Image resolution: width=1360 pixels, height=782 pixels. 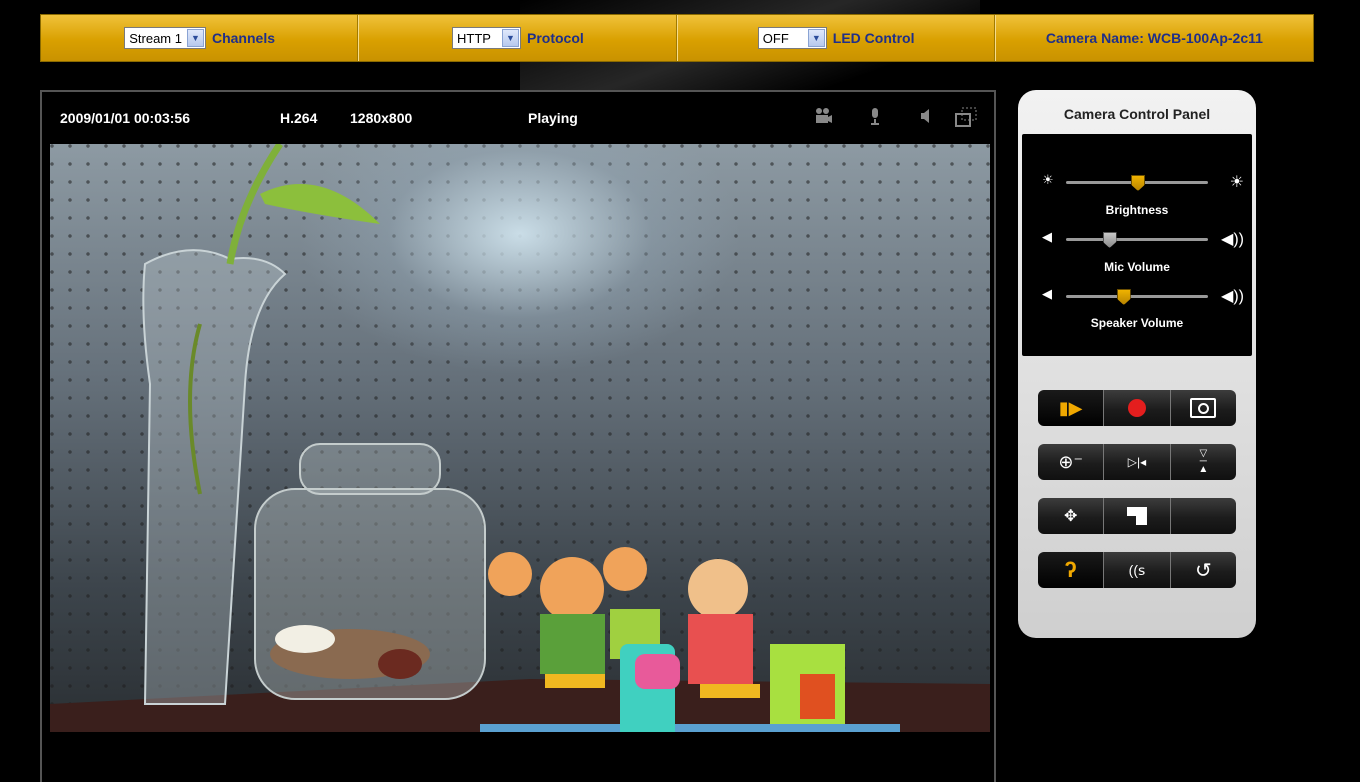 I want to click on reset-icon: ↺, so click(x=1203, y=570).